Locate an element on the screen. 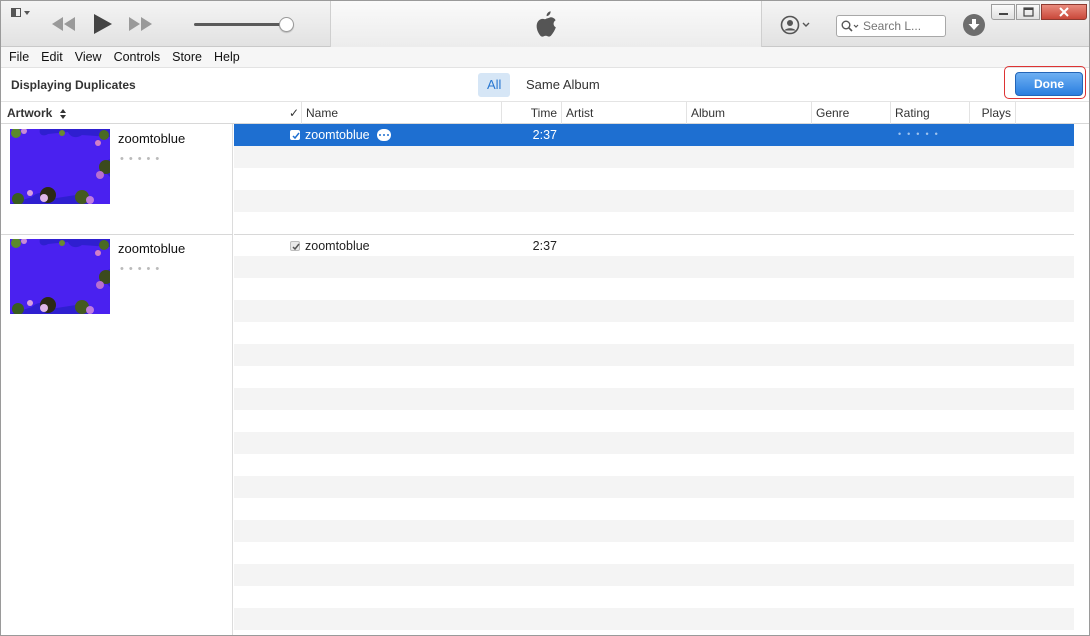  play-icon is located at coordinates (102, 24).